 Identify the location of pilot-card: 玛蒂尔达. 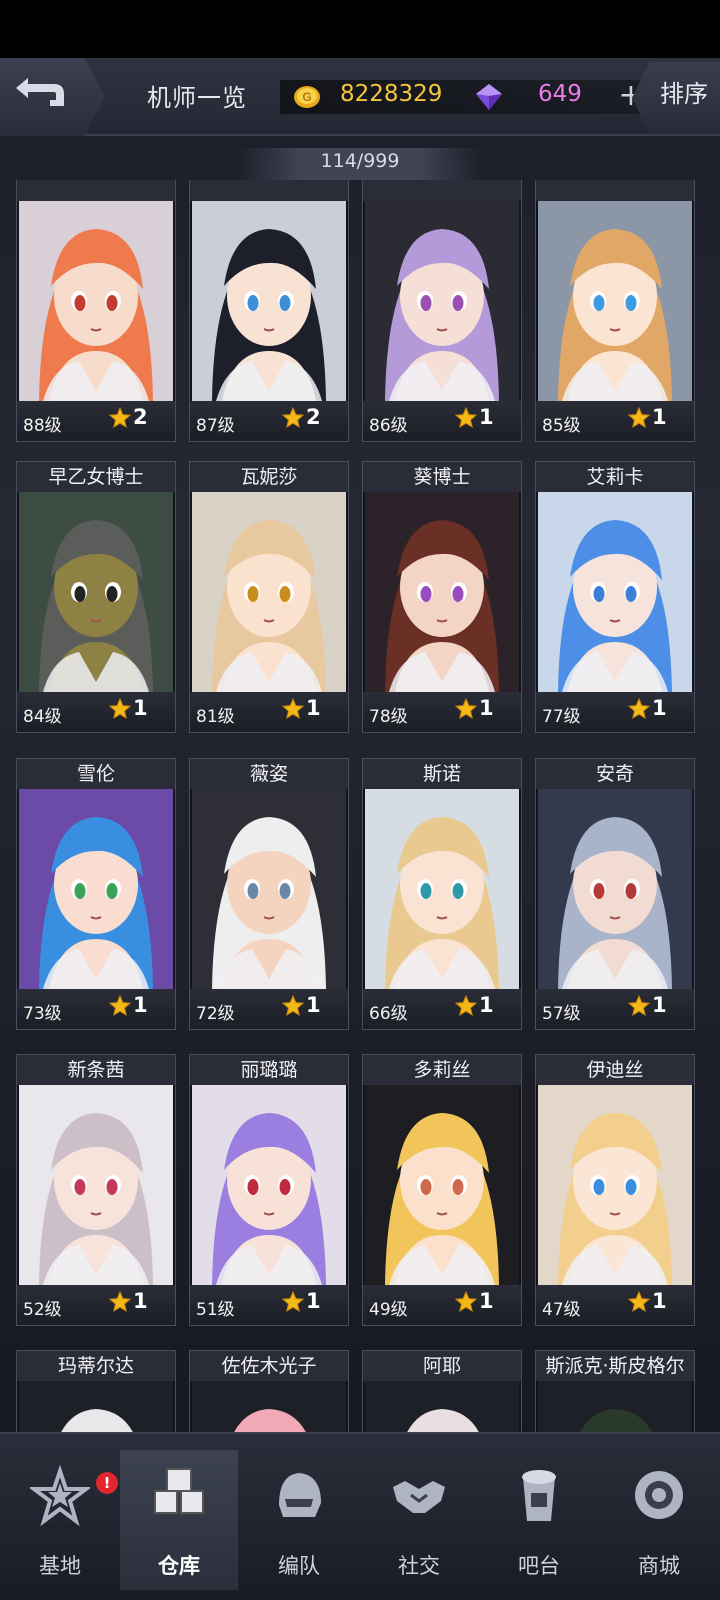
(96, 1391).